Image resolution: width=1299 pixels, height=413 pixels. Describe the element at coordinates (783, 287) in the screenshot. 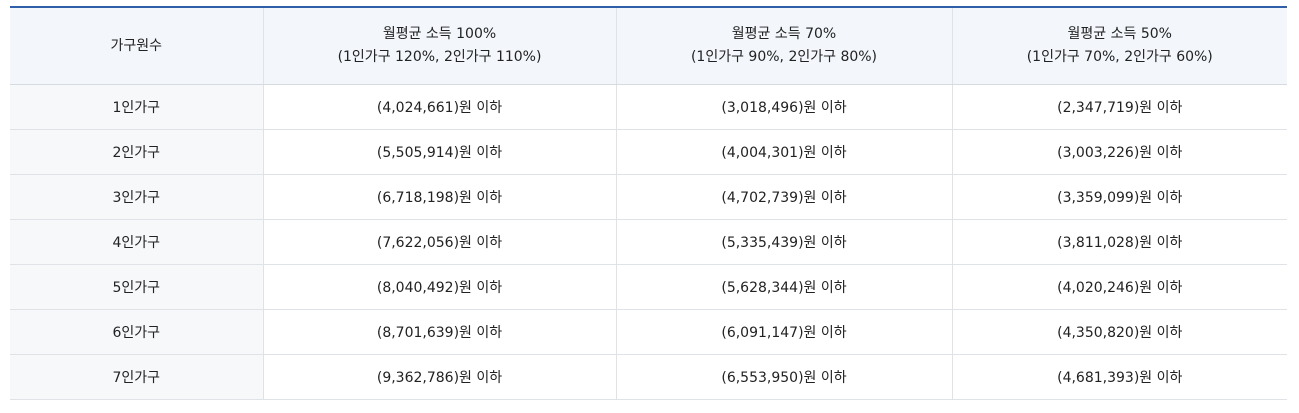

I see `income-70-cell: (5,628,344)원 이하` at that location.